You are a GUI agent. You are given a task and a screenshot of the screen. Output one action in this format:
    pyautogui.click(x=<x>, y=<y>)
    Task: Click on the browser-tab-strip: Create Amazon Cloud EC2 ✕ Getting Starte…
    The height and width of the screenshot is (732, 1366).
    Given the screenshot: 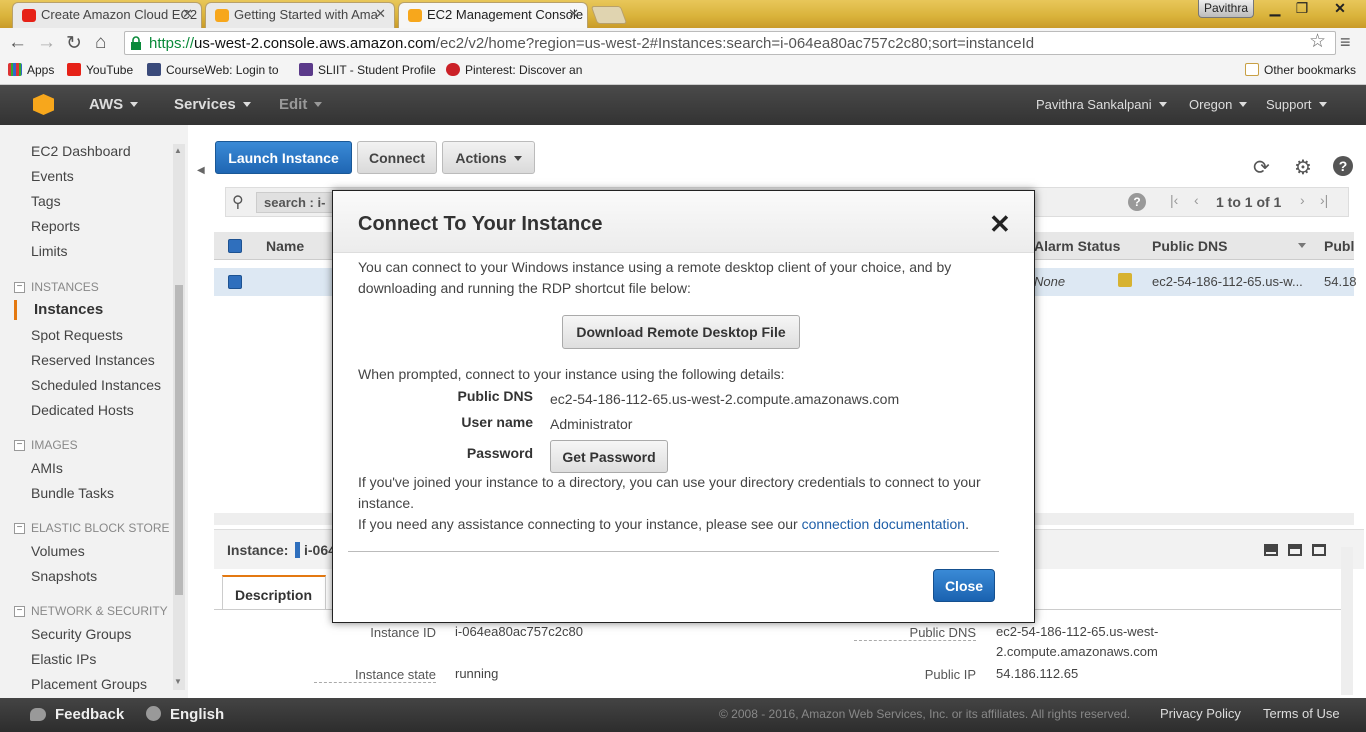 What is the action you would take?
    pyautogui.click(x=683, y=14)
    